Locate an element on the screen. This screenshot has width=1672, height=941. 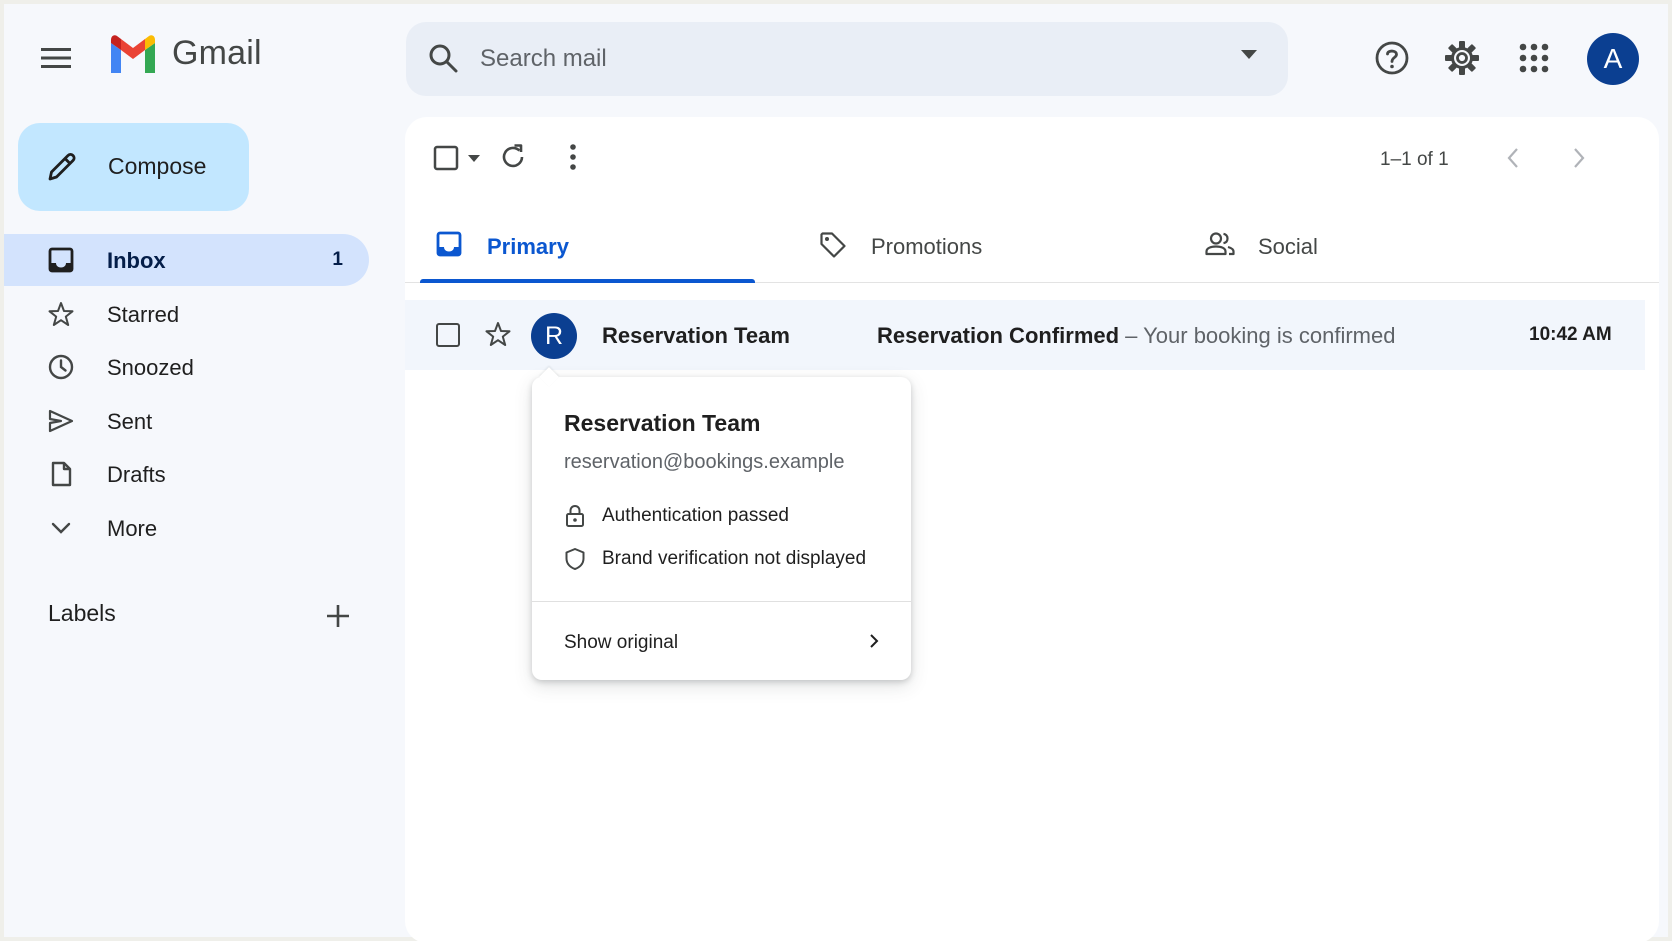
send-icon is located at coordinates (61, 421).